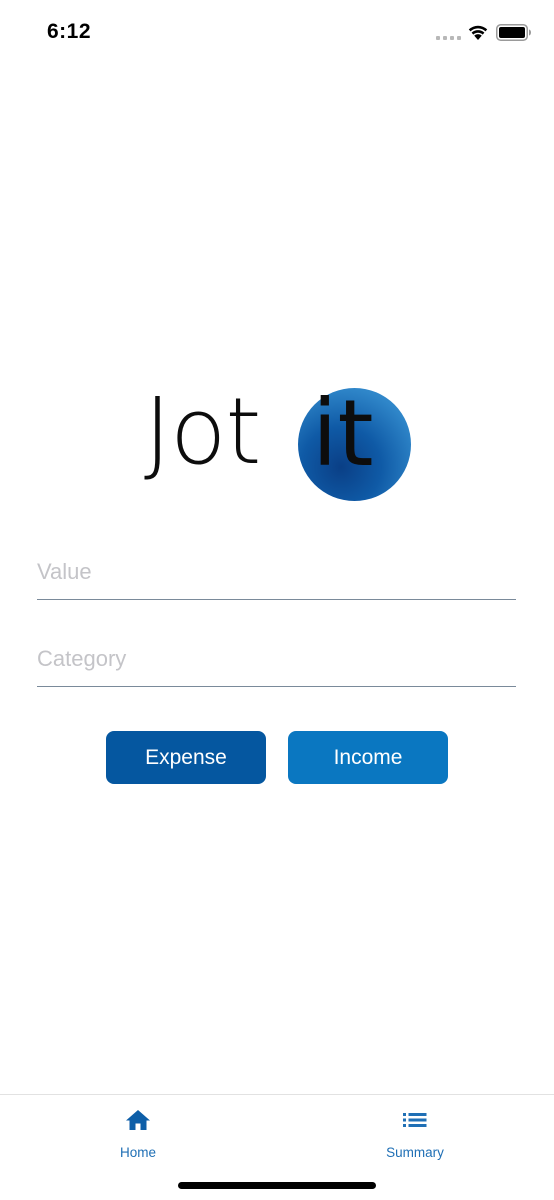 The image size is (554, 1200). Describe the element at coordinates (279, 445) in the screenshot. I see `jotit-logo: Jot it` at that location.